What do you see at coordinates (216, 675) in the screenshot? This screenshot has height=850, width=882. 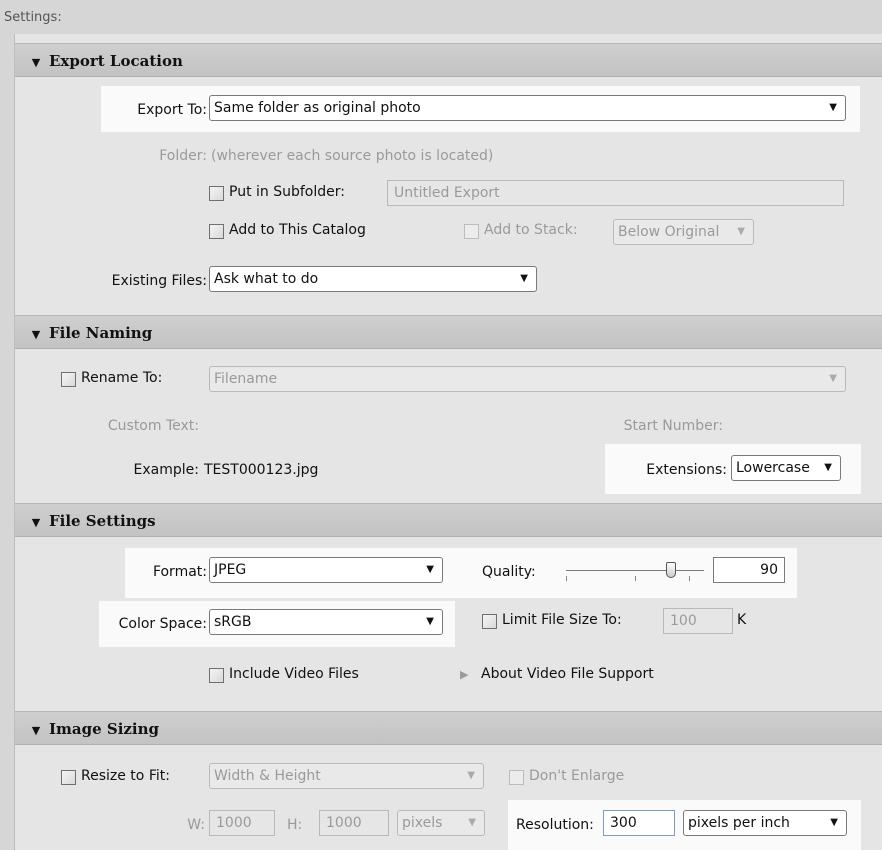 I see `include-video-checkbox` at bounding box center [216, 675].